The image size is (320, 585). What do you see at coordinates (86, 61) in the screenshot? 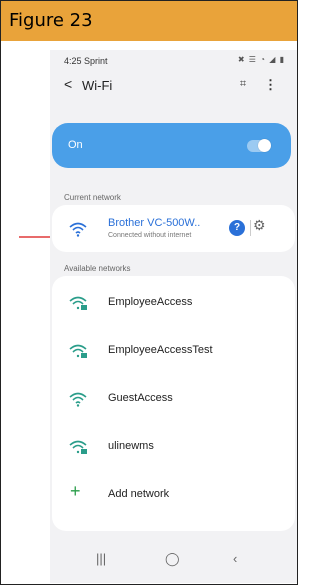
I see `status-time: 4:25 Sprint` at bounding box center [86, 61].